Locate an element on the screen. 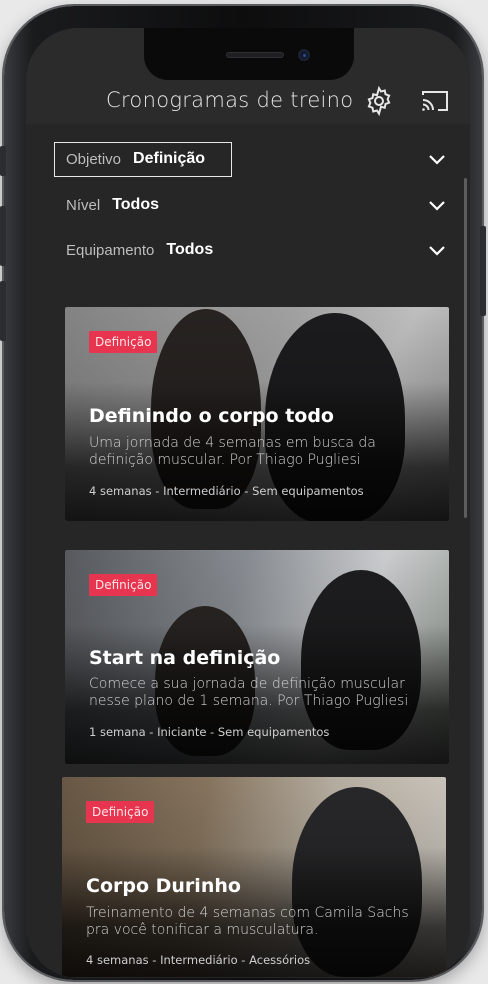 The height and width of the screenshot is (984, 488). scrollbar is located at coordinates (465, 348).